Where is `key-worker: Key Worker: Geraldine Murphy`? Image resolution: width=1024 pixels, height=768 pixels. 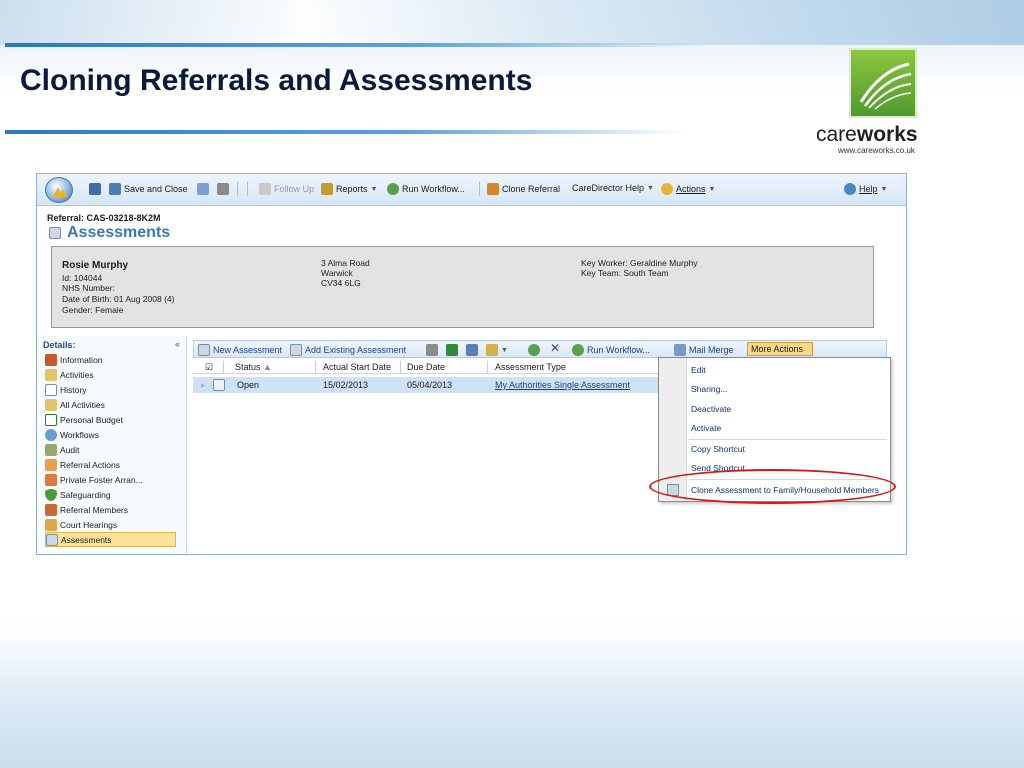 key-worker: Key Worker: Geraldine Murphy is located at coordinates (639, 263).